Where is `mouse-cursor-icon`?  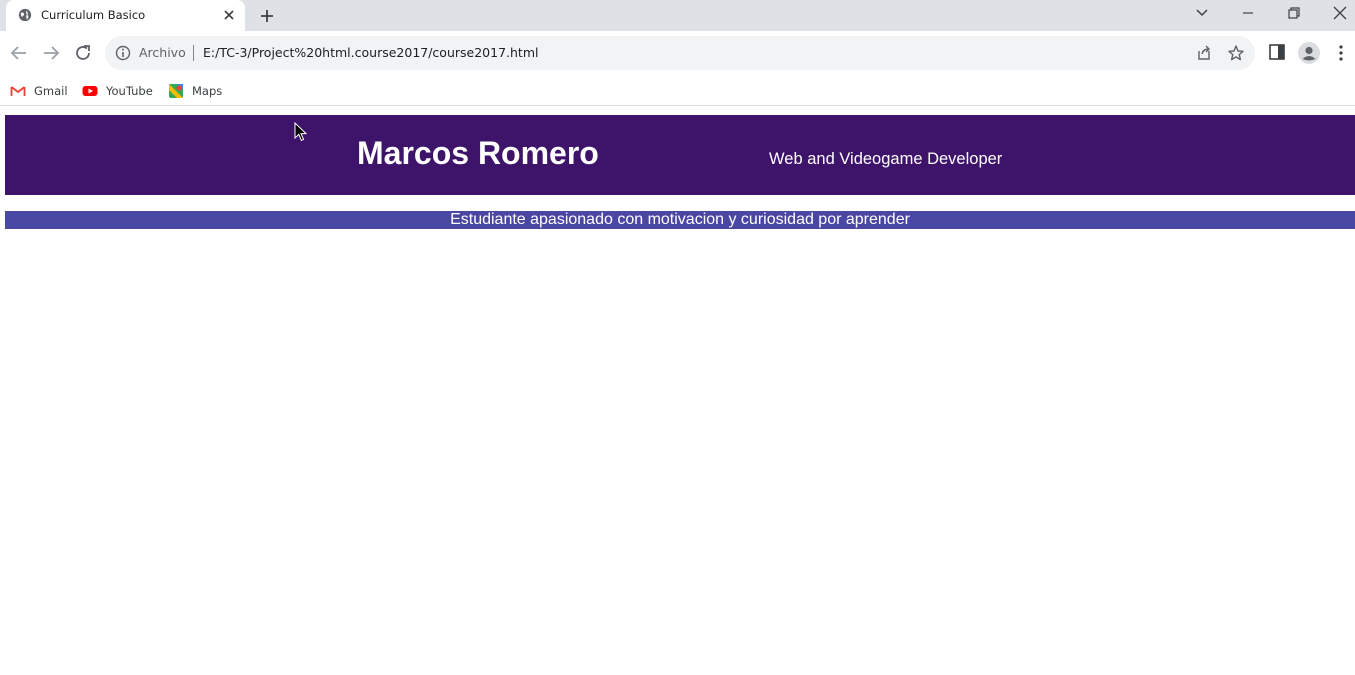 mouse-cursor-icon is located at coordinates (301, 132).